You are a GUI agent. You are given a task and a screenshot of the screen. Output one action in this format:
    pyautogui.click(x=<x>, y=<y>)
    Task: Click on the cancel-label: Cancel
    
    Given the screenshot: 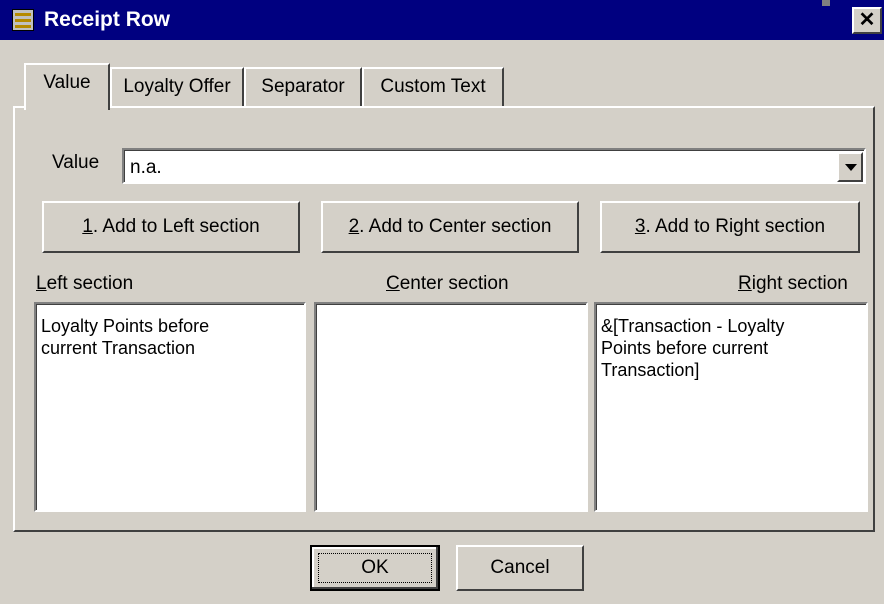 What is the action you would take?
    pyautogui.click(x=520, y=567)
    